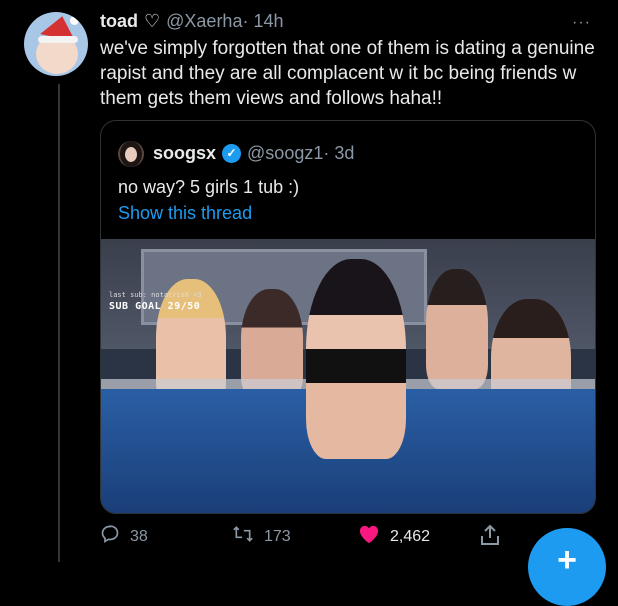  Describe the element at coordinates (209, 187) in the screenshot. I see `quoted-text: no way? 5 girls 1 tub :)` at that location.